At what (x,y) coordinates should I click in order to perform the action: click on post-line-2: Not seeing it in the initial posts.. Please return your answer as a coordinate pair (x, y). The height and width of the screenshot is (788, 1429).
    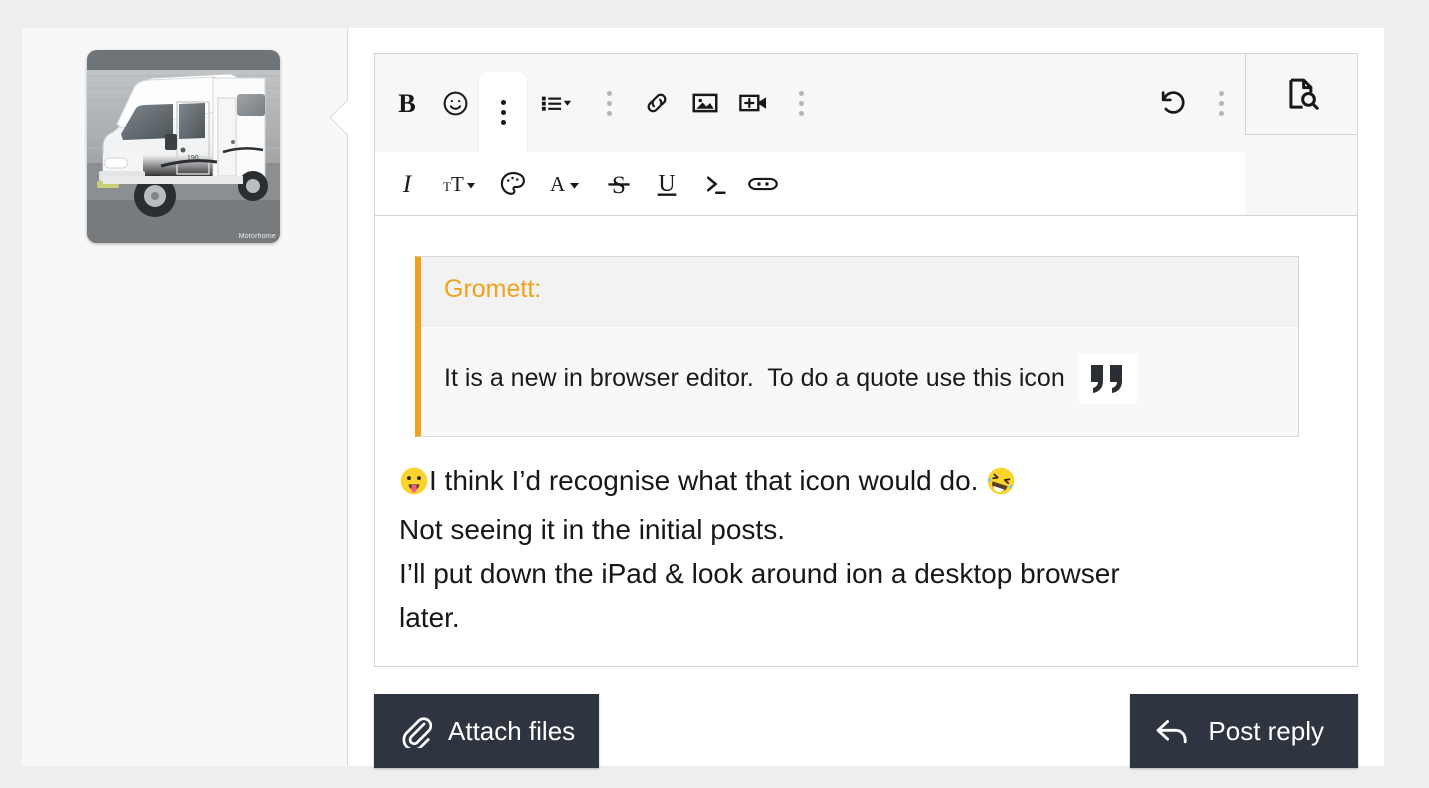
    Looking at the image, I should click on (592, 530).